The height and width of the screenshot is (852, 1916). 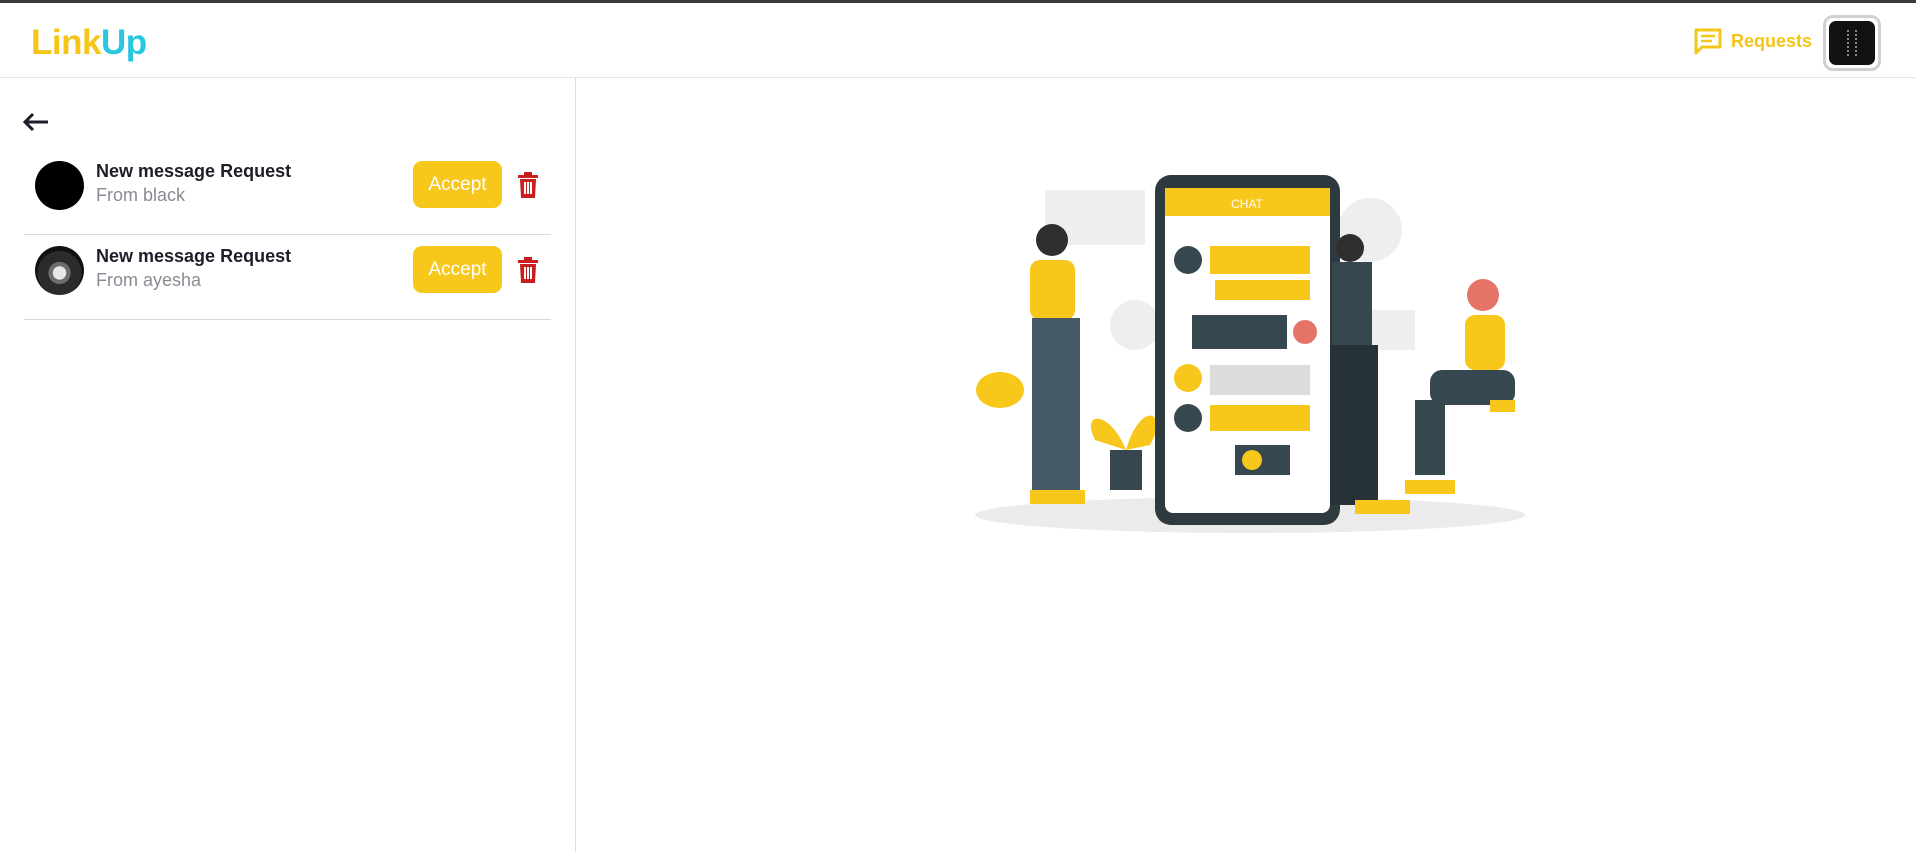 I want to click on request-item: New message Request From ayesha Accept, so click(x=287, y=277).